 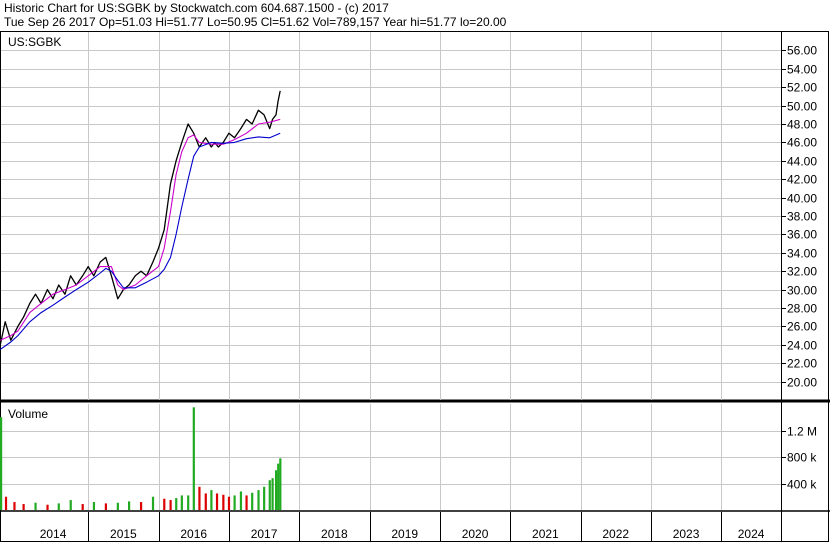 I want to click on price-tick-label: 28.00, so click(x=802, y=309).